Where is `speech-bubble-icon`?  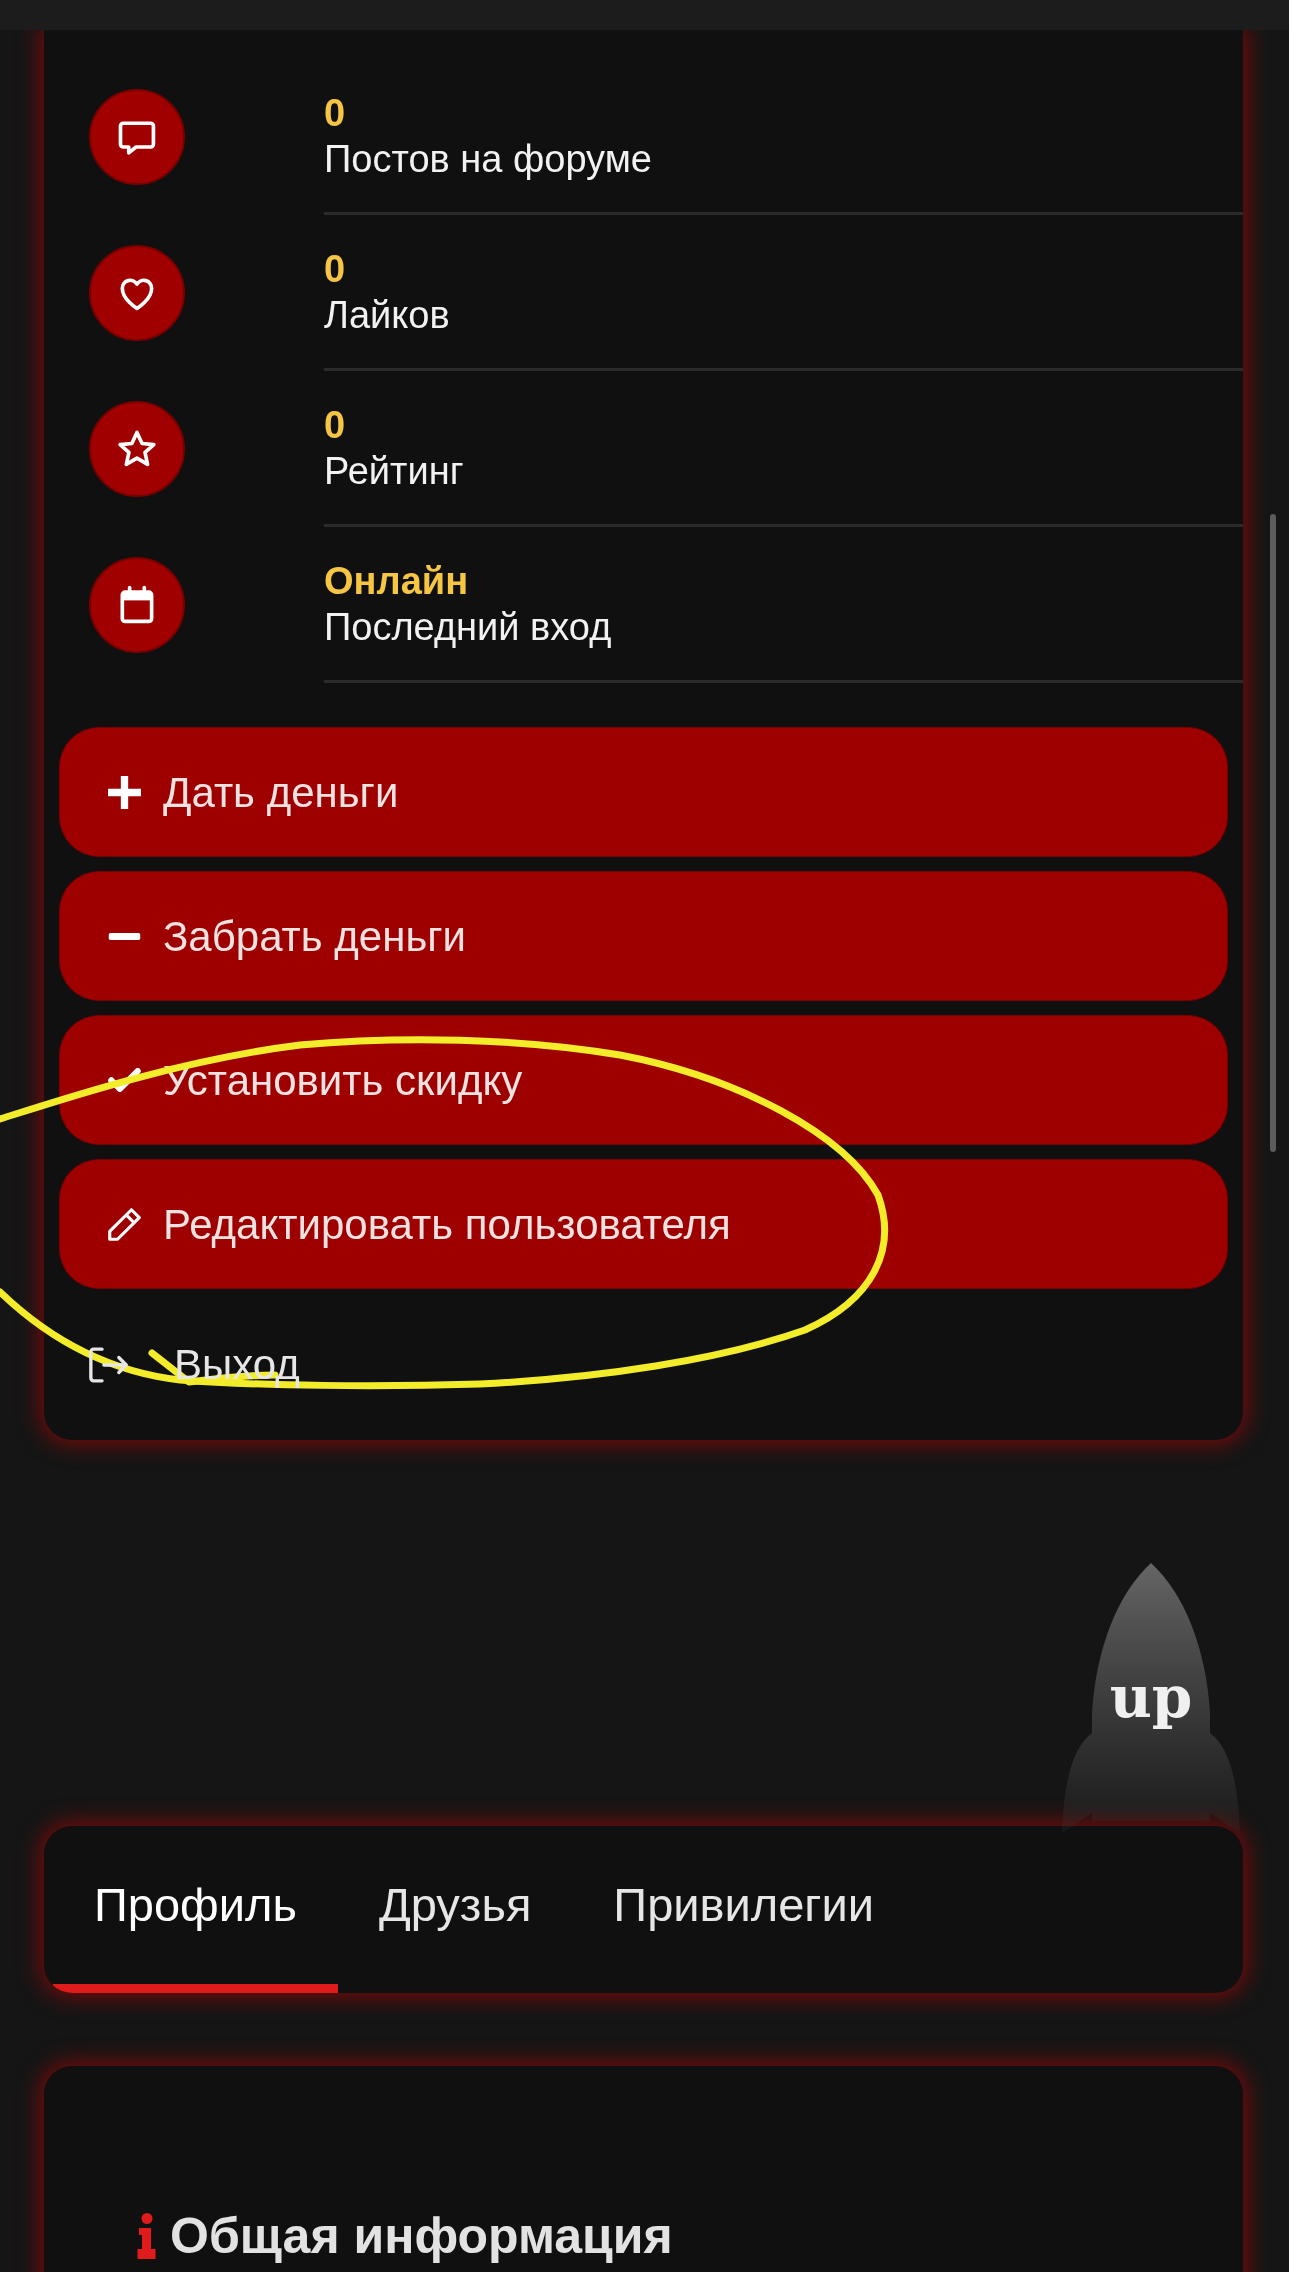
speech-bubble-icon is located at coordinates (137, 137).